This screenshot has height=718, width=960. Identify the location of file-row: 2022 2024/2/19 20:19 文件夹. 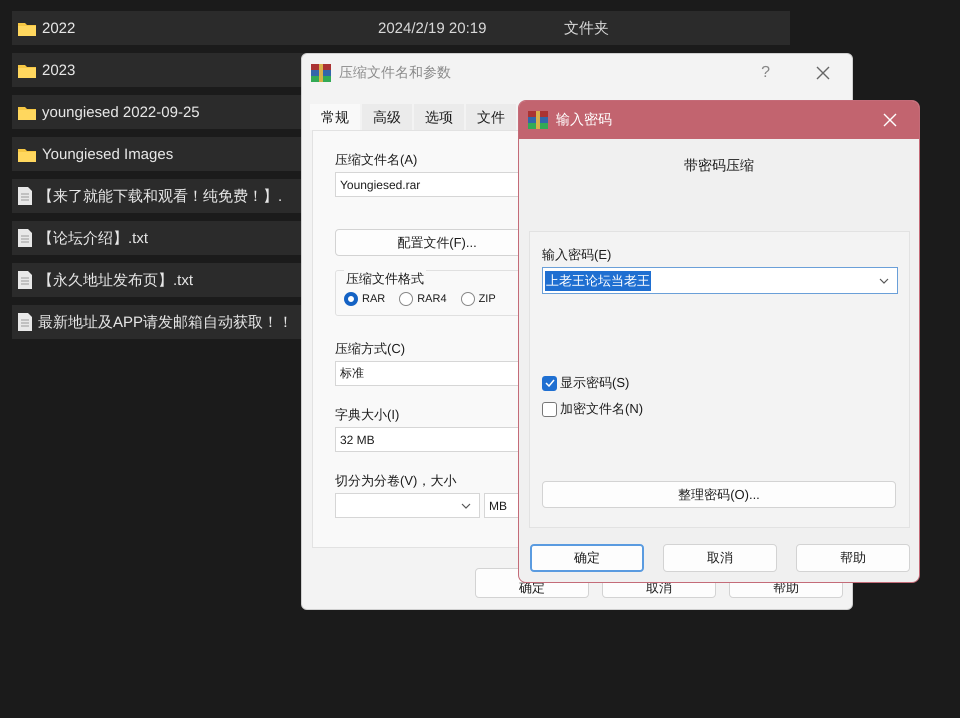
(401, 28).